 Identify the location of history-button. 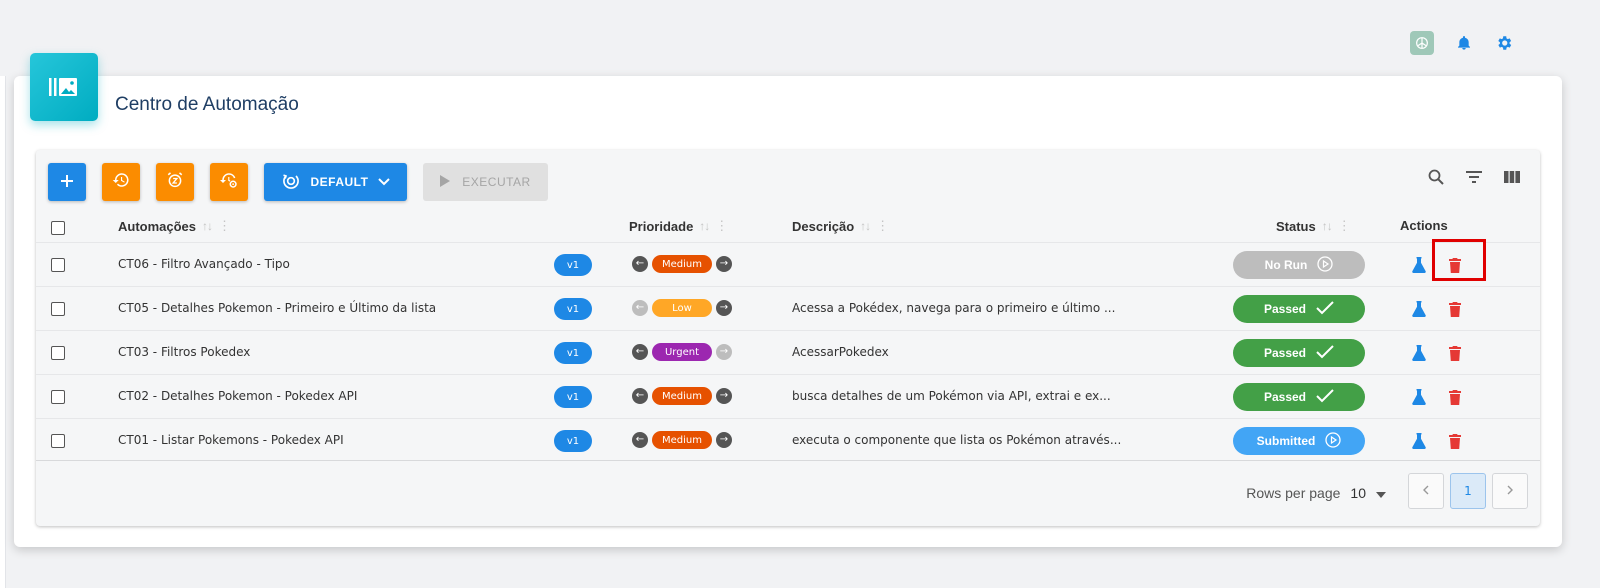
(121, 182).